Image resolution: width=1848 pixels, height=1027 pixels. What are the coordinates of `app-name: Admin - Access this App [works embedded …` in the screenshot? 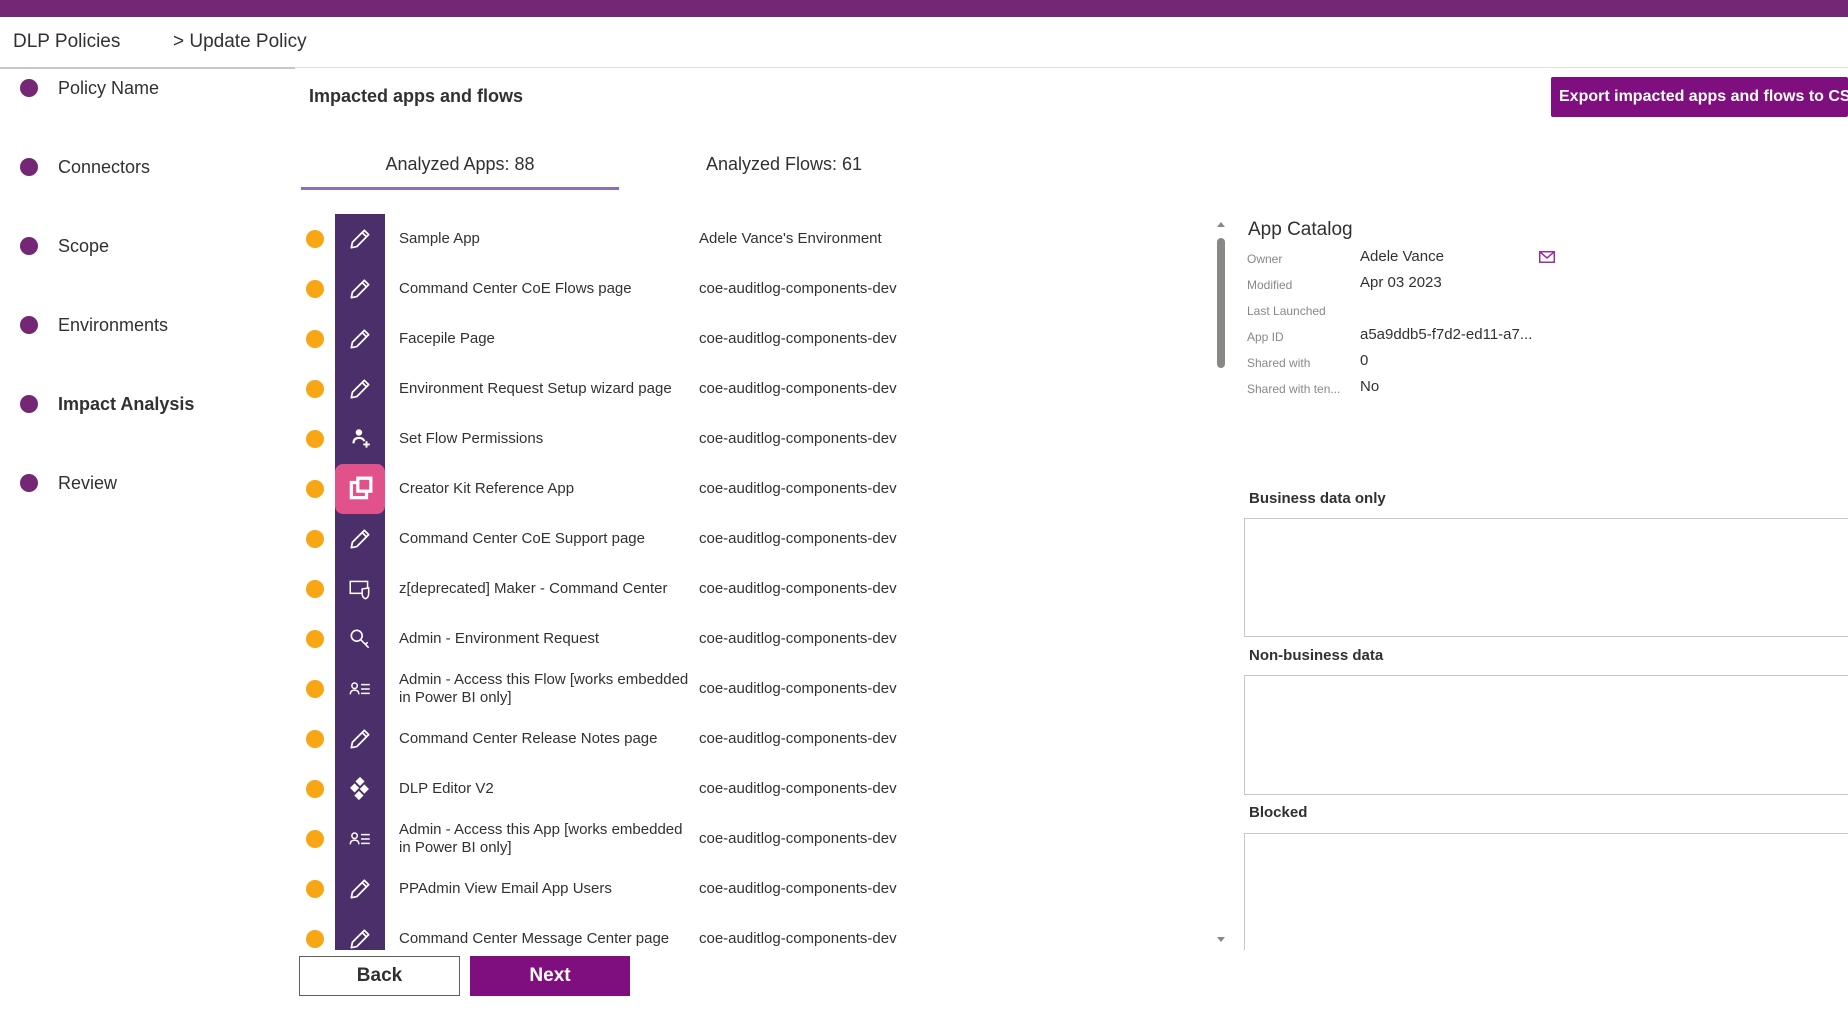 It's located at (541, 838).